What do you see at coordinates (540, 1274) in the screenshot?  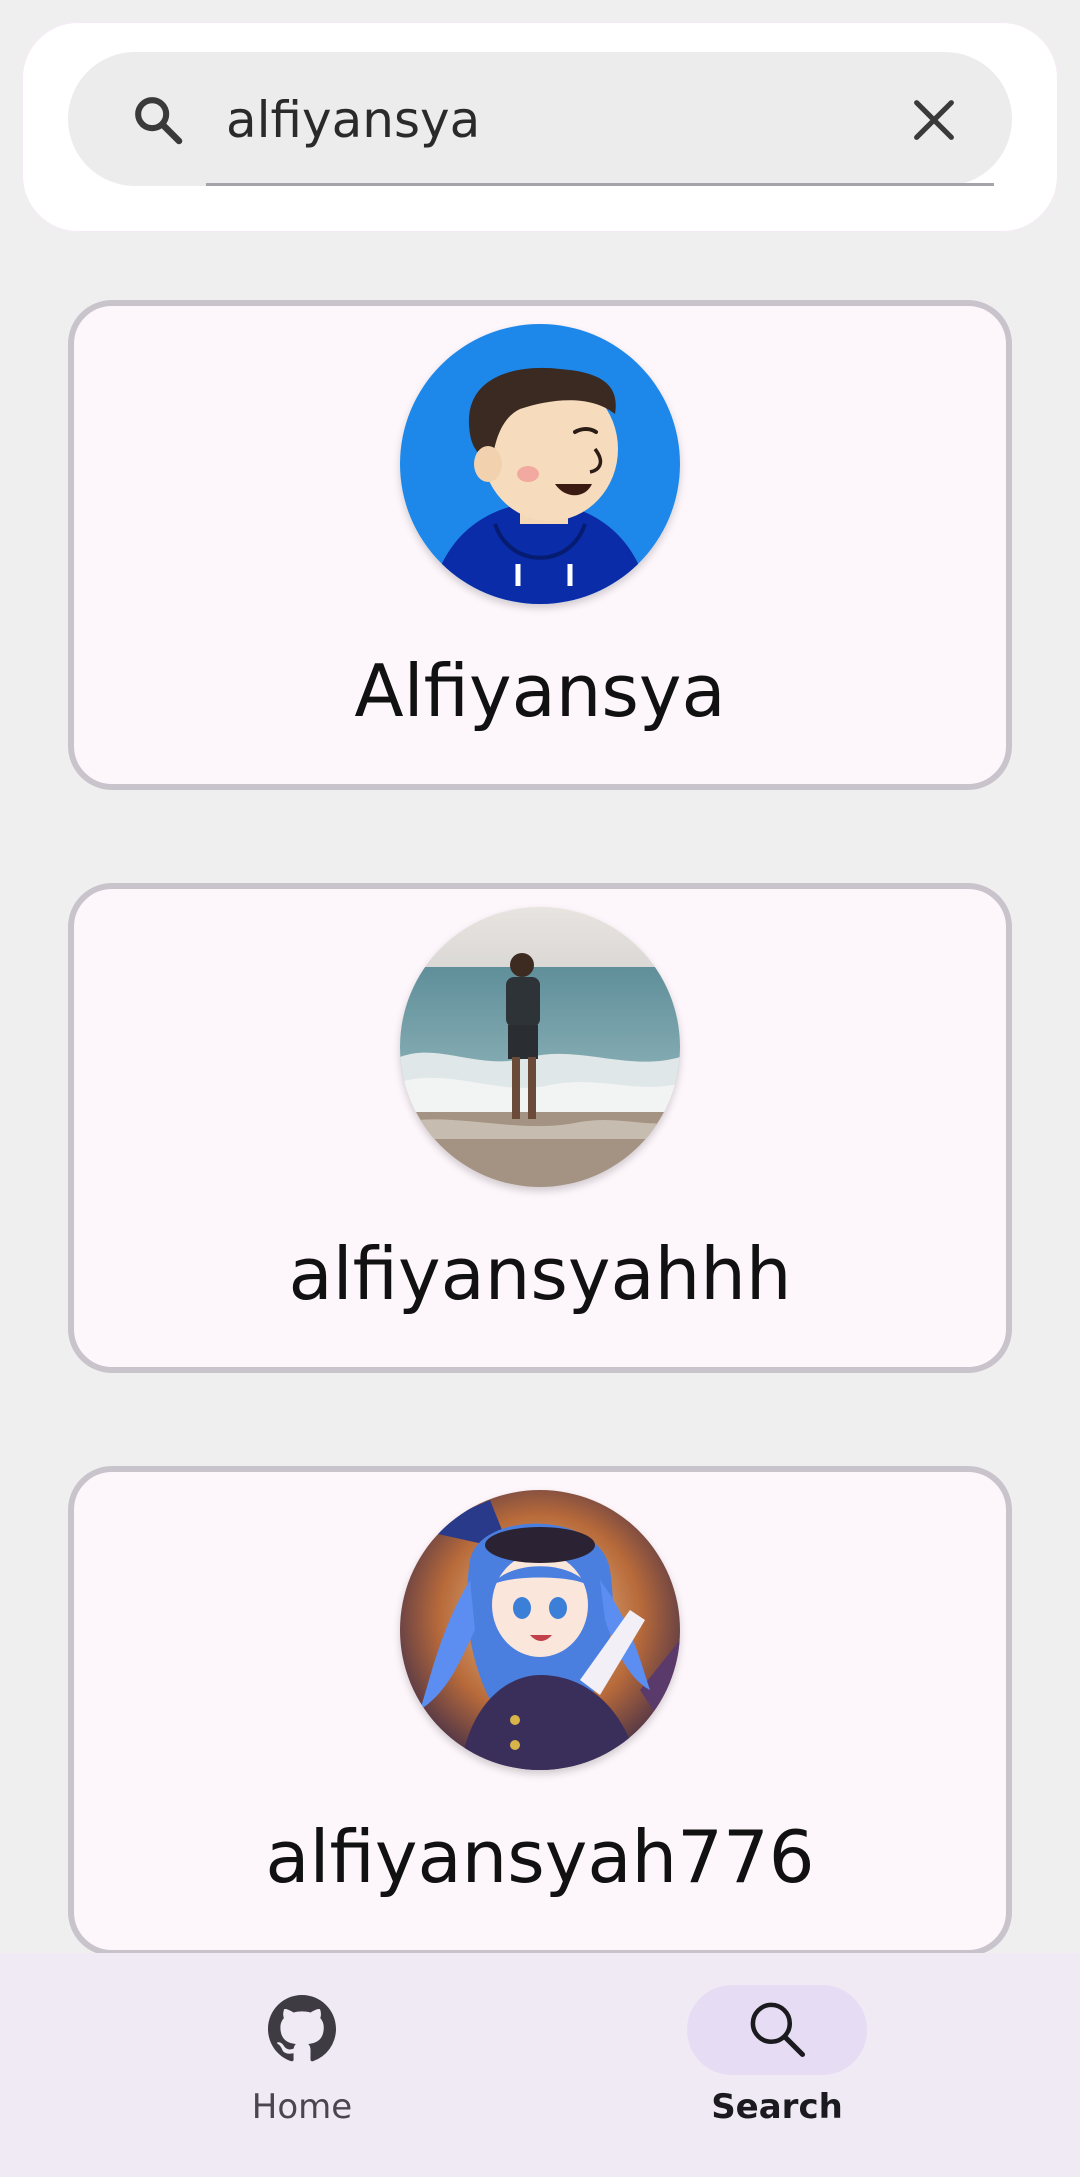 I see `username: alfiyansyahhh` at bounding box center [540, 1274].